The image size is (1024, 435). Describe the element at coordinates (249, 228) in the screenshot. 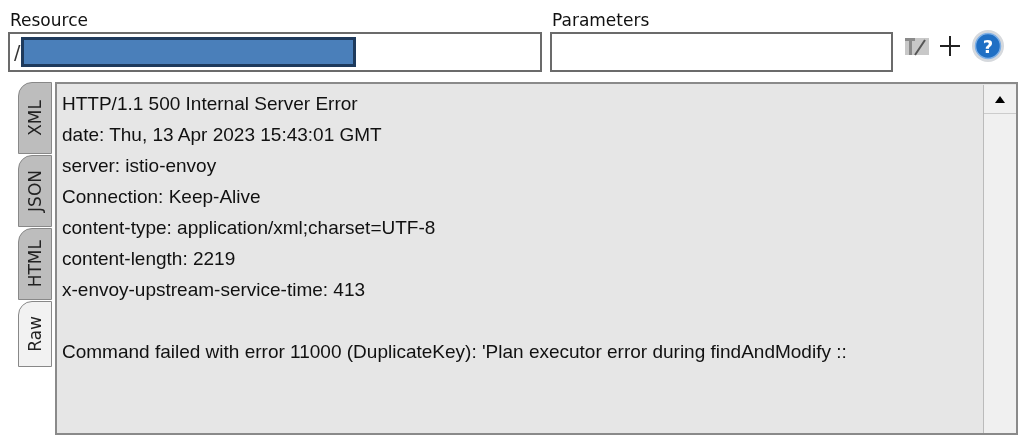

I see `response-line: content-type: application/xml;charset=UTF-8` at that location.